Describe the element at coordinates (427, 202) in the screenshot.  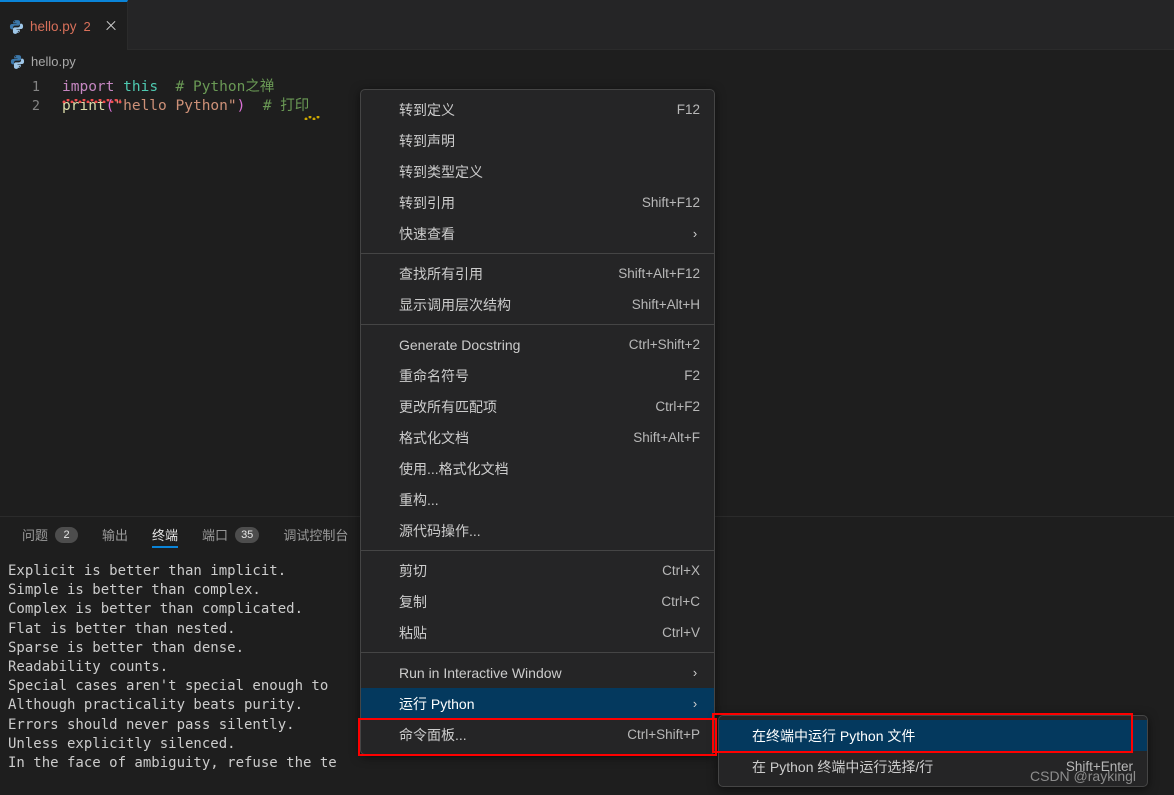
I see `menu-item-label: 转到引用` at that location.